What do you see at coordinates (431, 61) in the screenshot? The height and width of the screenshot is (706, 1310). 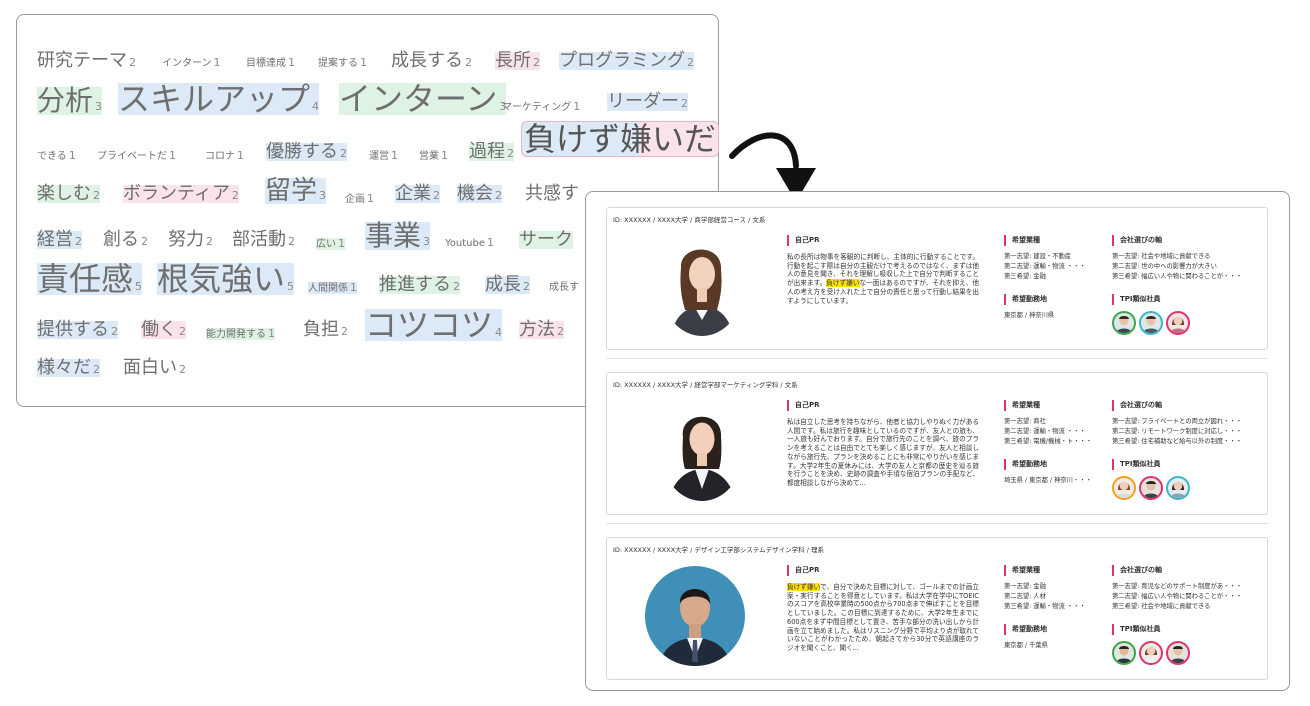 I see `cloud-word: 成長する 2` at bounding box center [431, 61].